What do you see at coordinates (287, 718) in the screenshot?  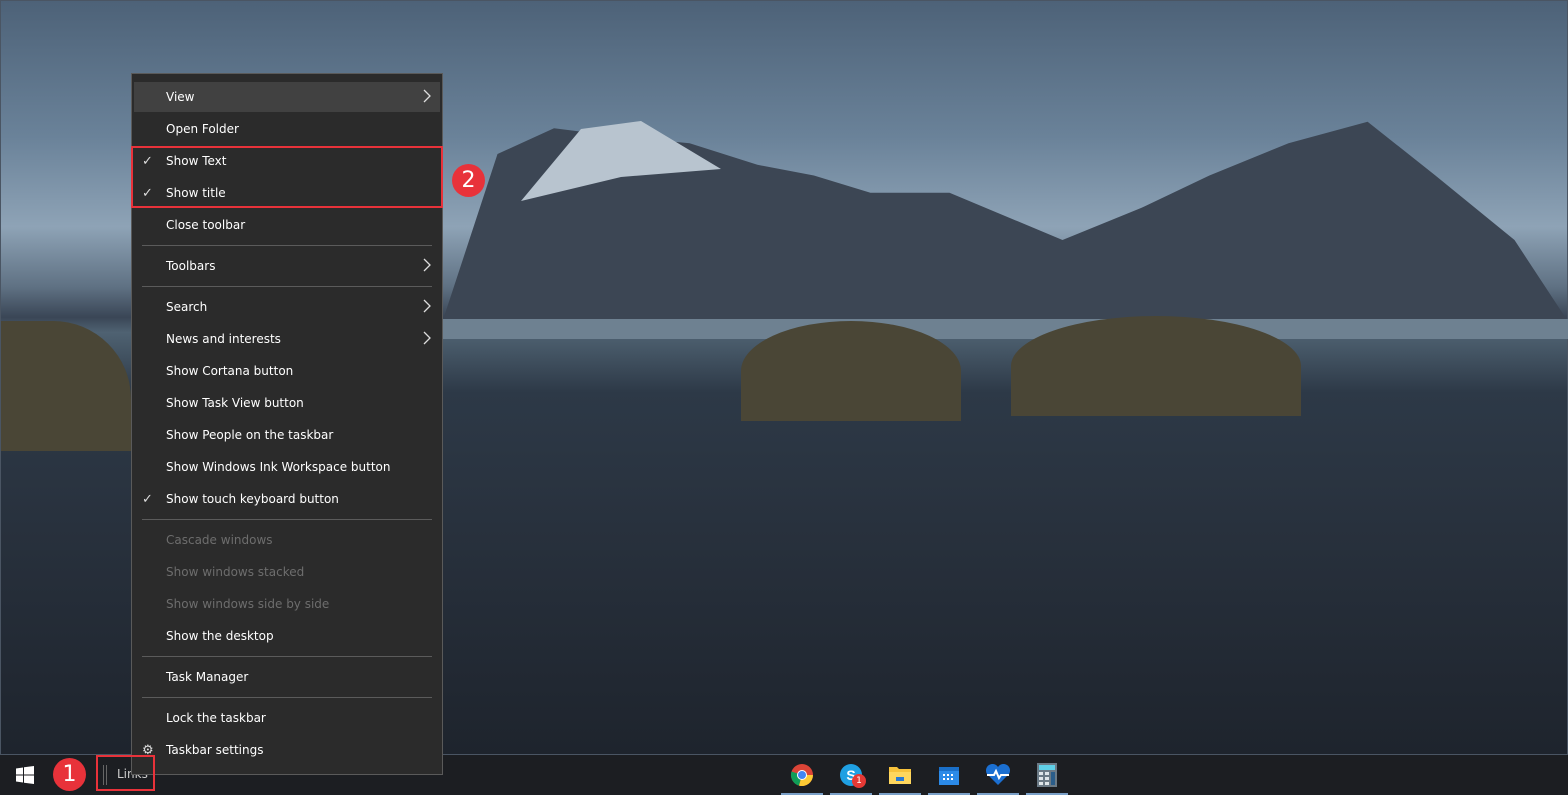 I see `menu-item-lock-the-taskbar: Lock the taskbar` at bounding box center [287, 718].